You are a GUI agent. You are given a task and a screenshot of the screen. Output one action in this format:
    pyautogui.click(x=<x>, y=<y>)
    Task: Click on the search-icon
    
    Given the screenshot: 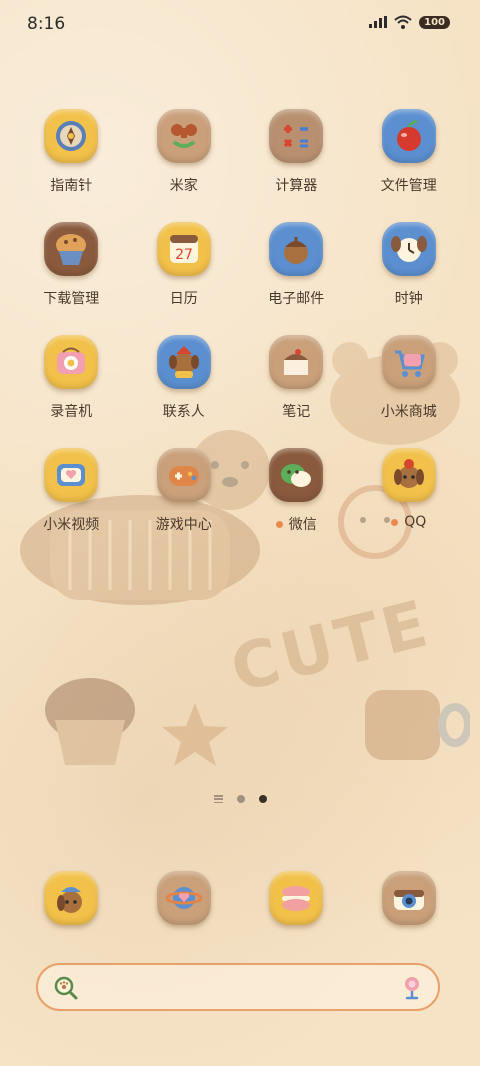 What is the action you would take?
    pyautogui.click(x=66, y=988)
    